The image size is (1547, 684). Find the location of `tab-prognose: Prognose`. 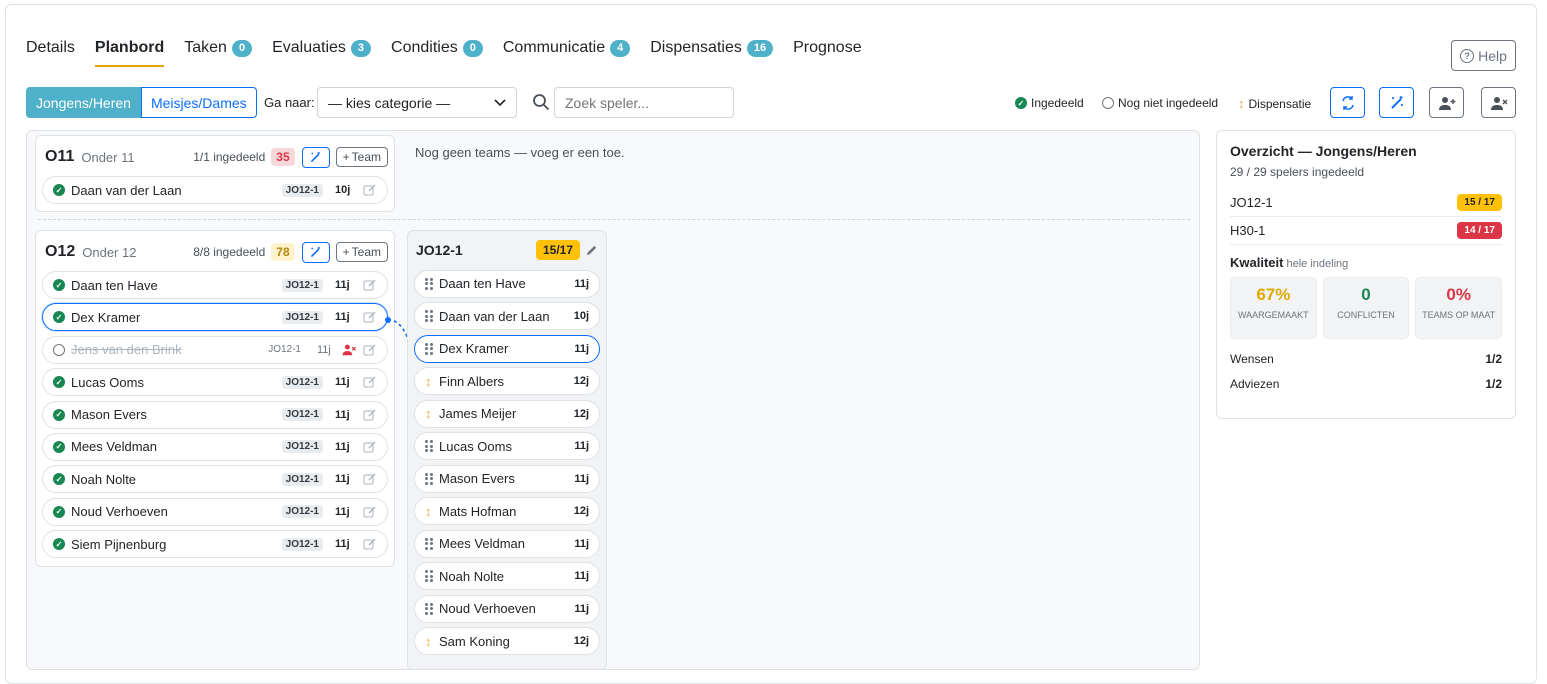

tab-prognose: Prognose is located at coordinates (827, 48).